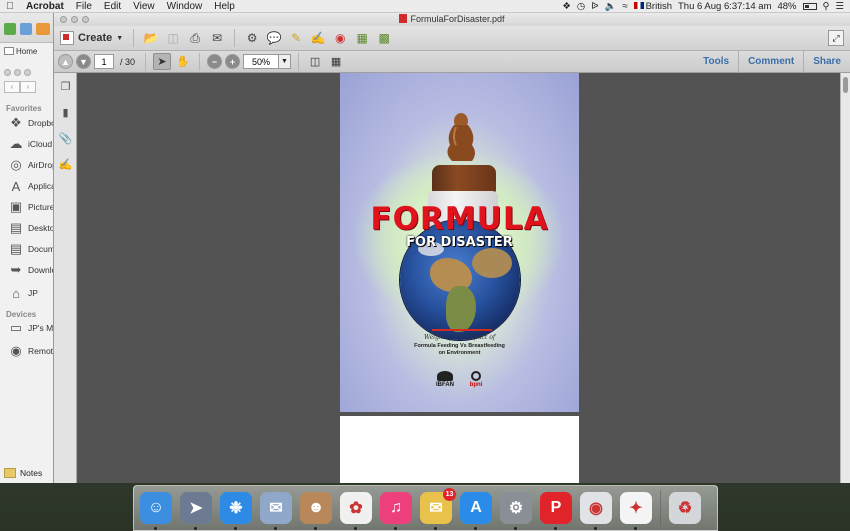  What do you see at coordinates (276, 511) in the screenshot?
I see `dock-mail-stamp-icon: ✉` at bounding box center [276, 511].